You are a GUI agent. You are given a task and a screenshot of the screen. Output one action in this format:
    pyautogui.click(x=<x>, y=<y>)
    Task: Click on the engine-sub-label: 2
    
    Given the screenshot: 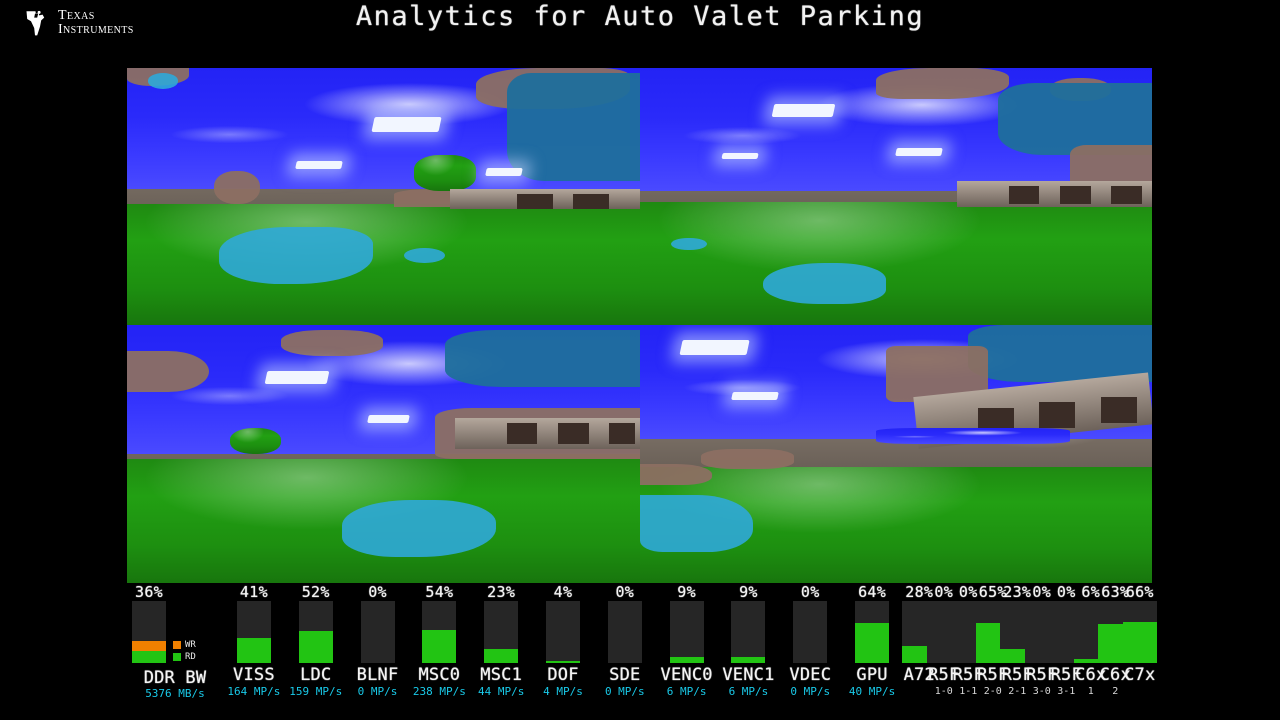 What is the action you would take?
    pyautogui.click(x=1115, y=691)
    